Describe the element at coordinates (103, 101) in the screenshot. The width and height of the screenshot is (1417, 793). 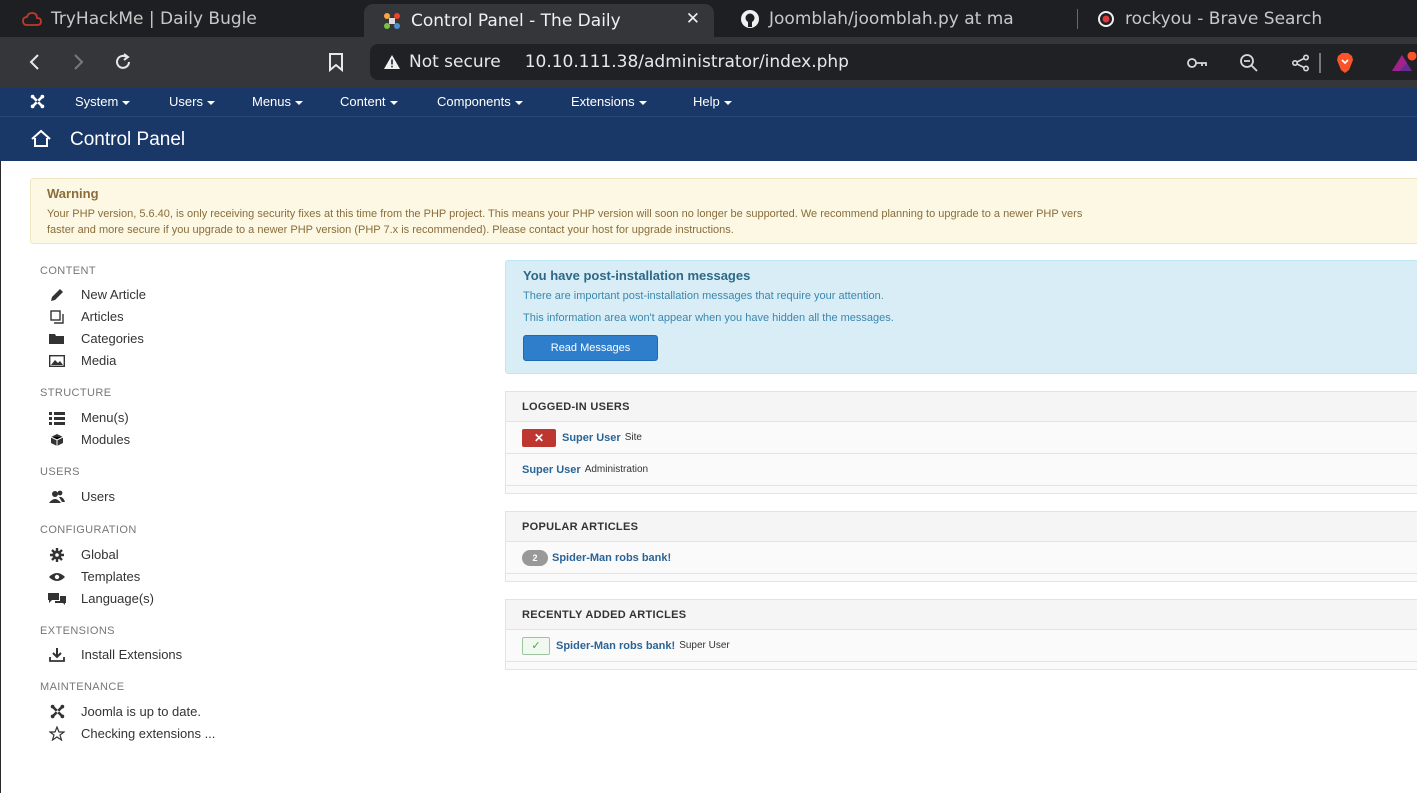
I see `menu-system: System` at that location.